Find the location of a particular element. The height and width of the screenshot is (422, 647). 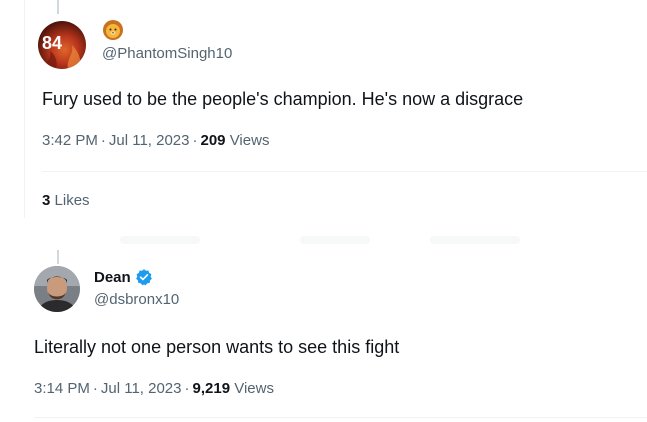

verified-badge-icon is located at coordinates (144, 277).